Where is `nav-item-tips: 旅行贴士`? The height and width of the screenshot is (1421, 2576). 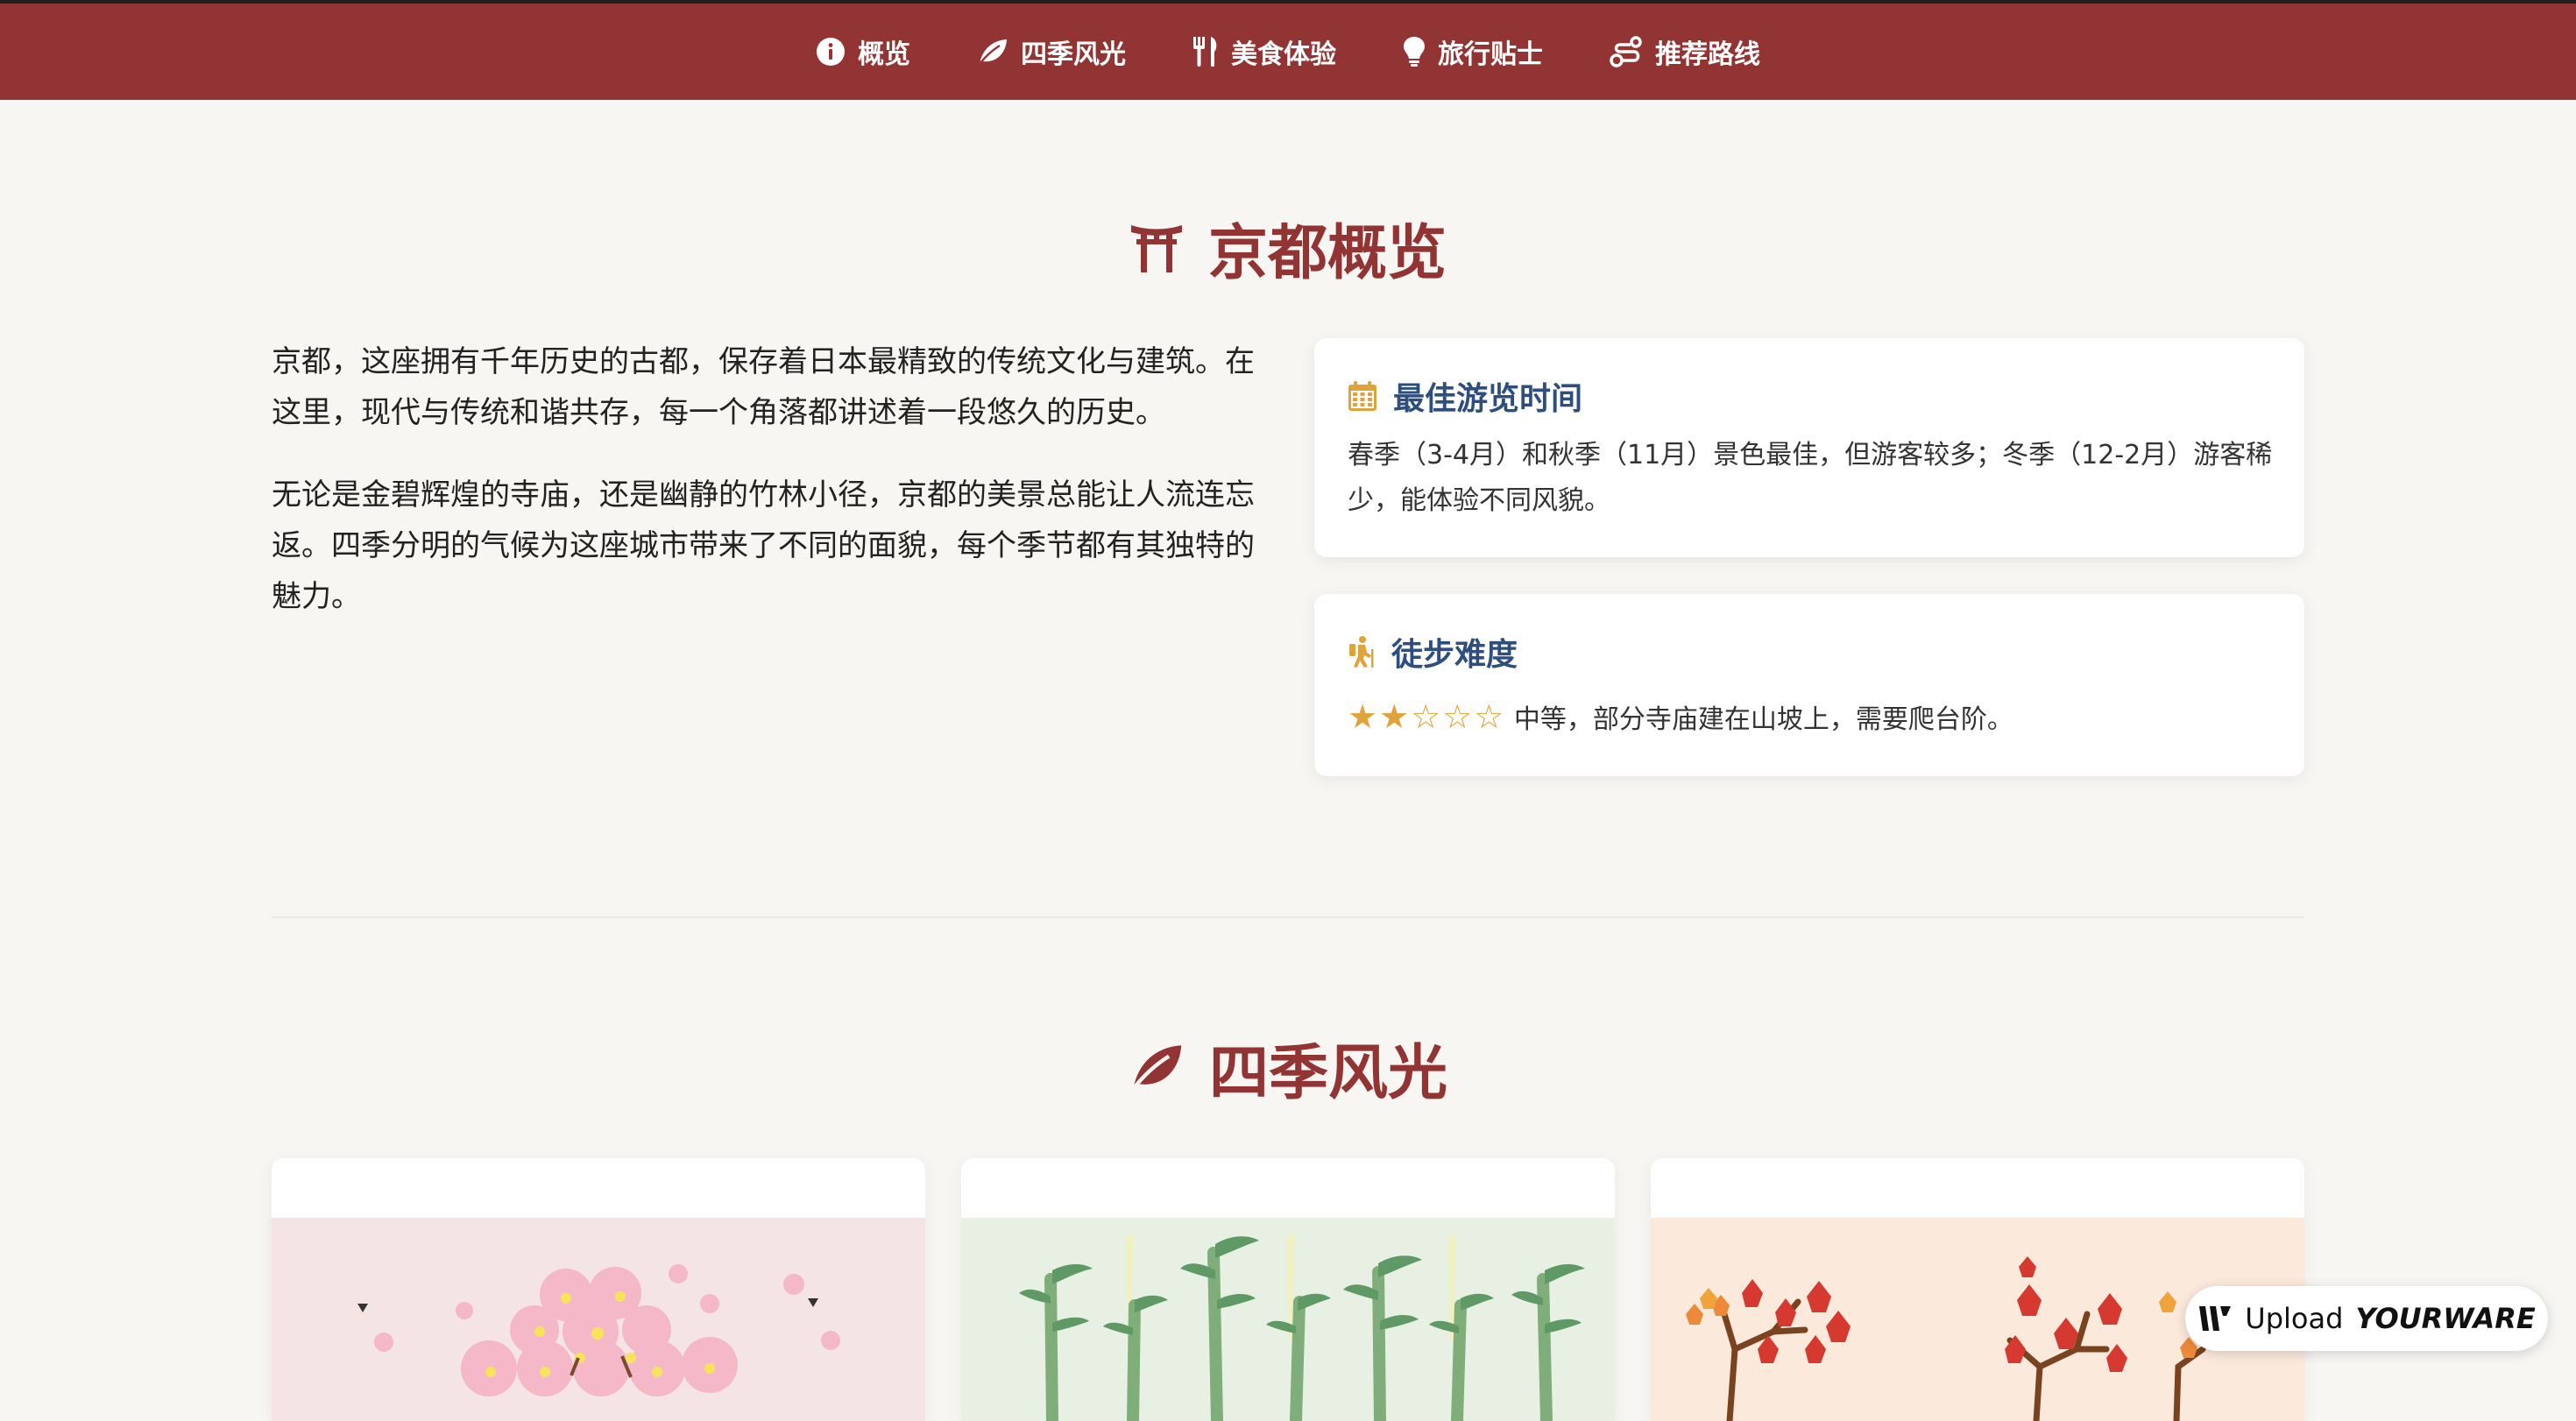
nav-item-tips: 旅行贴士 is located at coordinates (1473, 52).